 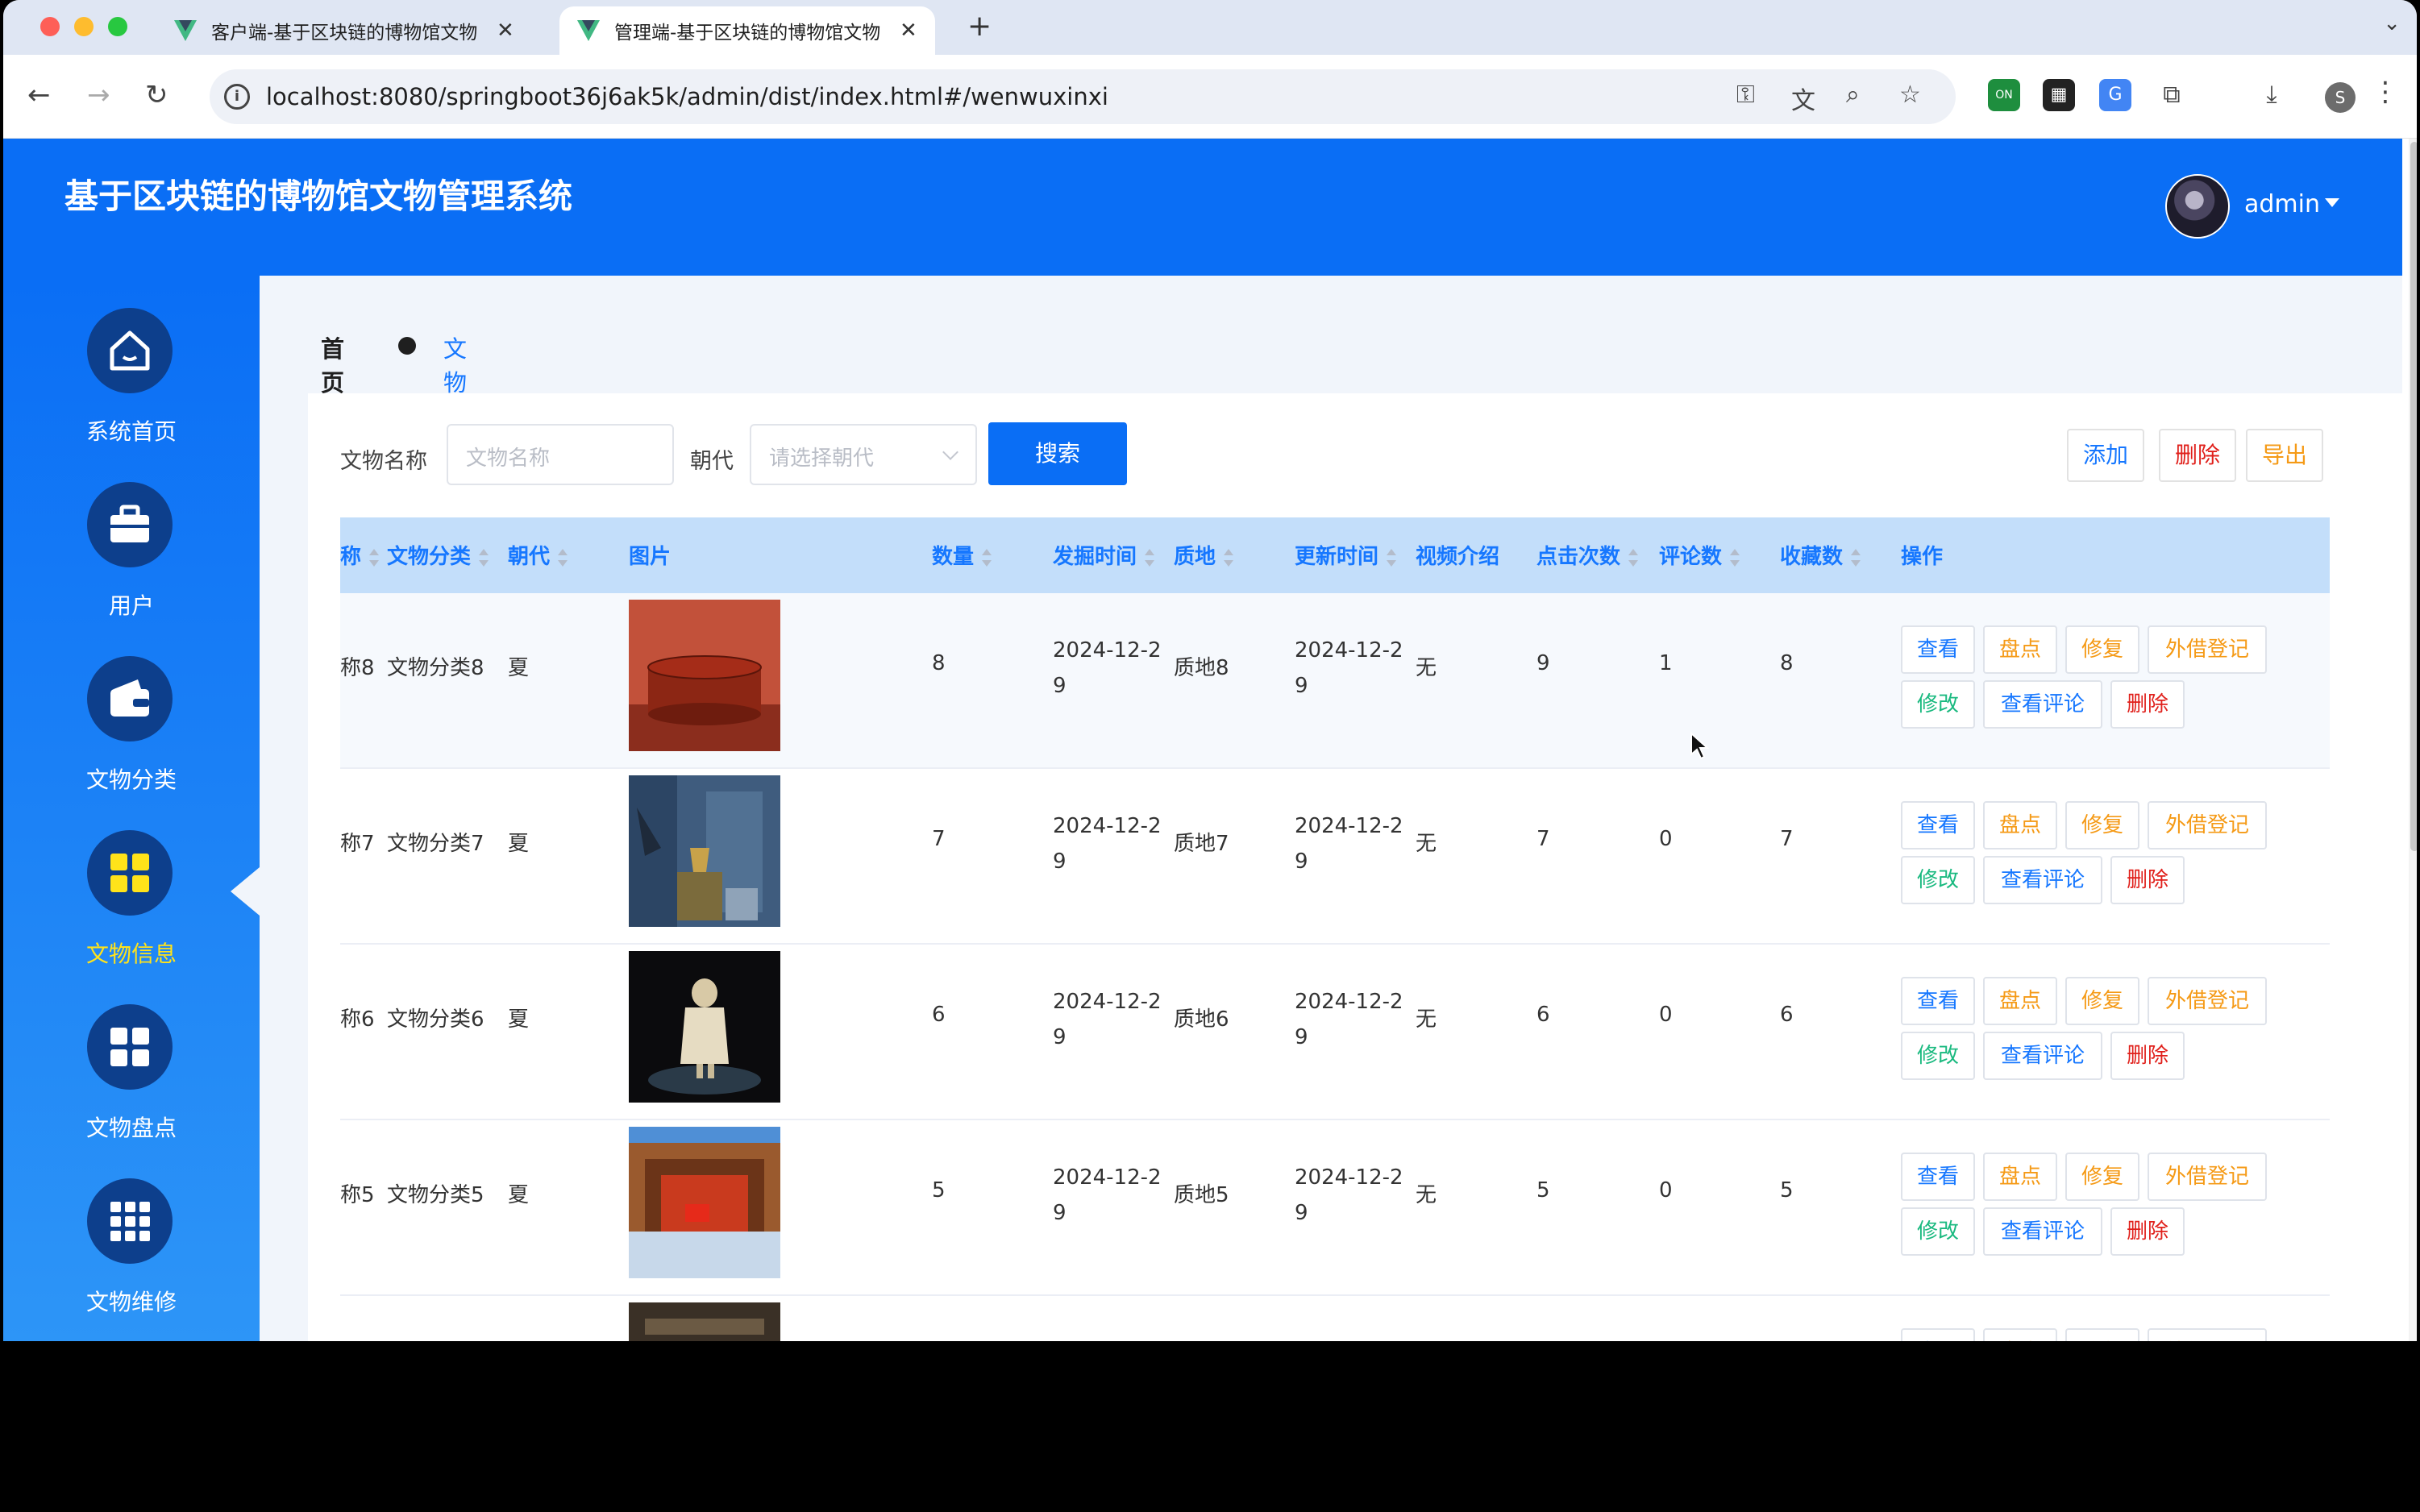 What do you see at coordinates (2284, 455) in the screenshot?
I see `export-button: 导出` at bounding box center [2284, 455].